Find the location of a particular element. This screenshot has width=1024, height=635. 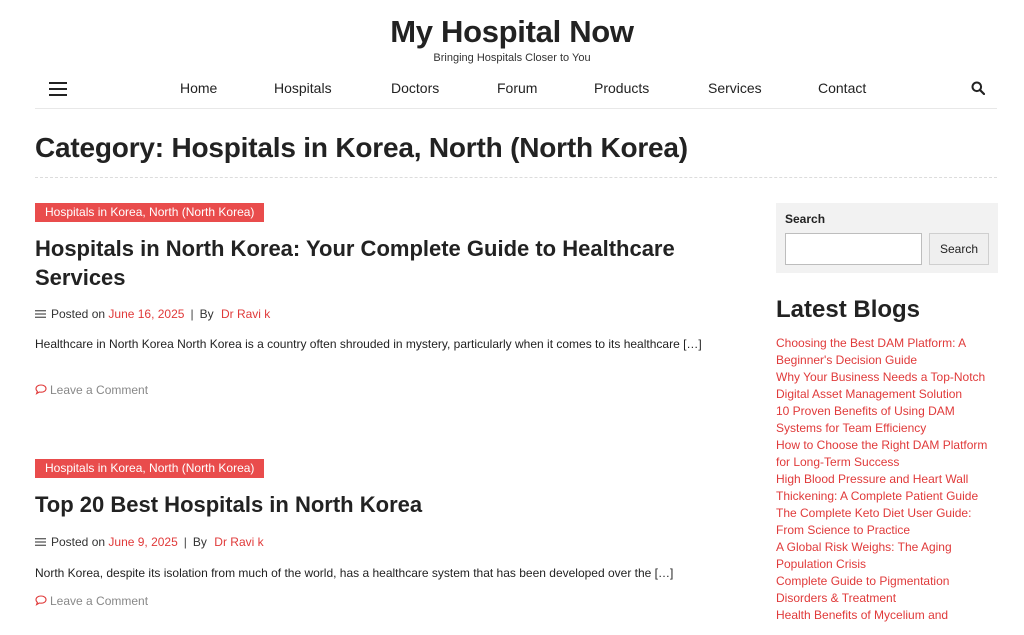

nav-item-services: Services is located at coordinates (735, 88).